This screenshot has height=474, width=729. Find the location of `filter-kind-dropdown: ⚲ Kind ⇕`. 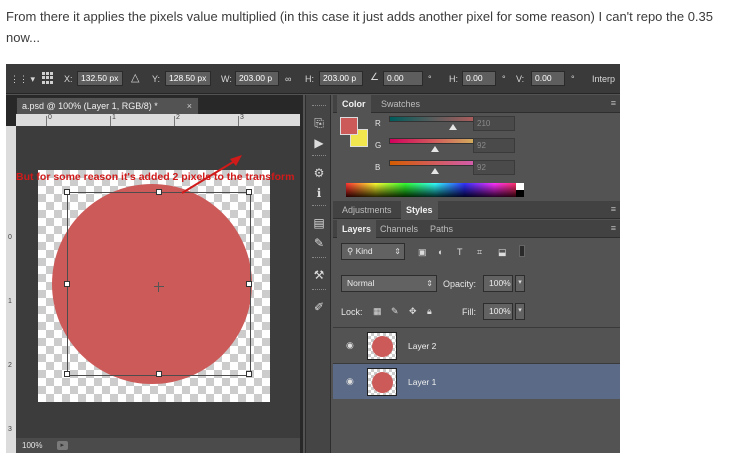

filter-kind-dropdown: ⚲ Kind ⇕ is located at coordinates (373, 251).